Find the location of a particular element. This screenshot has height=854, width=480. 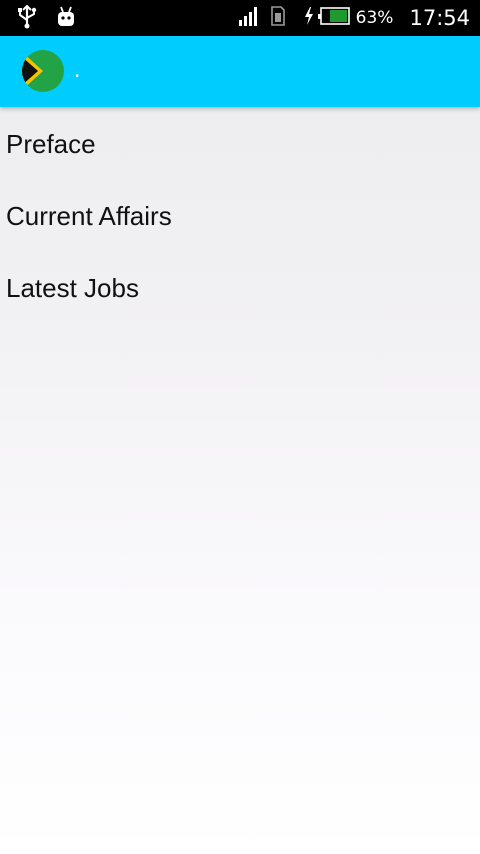

battery-percent: 63% is located at coordinates (374, 18).